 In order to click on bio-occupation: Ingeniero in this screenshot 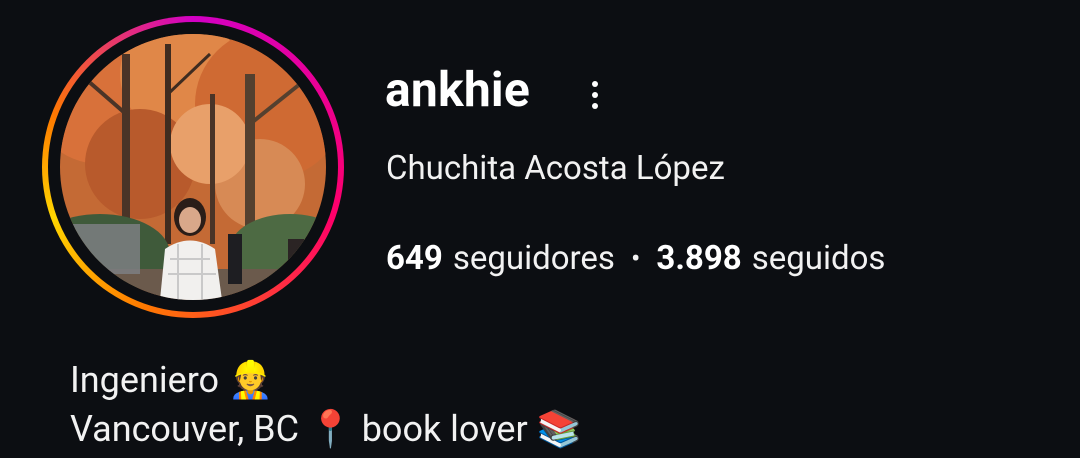, I will do `click(145, 380)`.